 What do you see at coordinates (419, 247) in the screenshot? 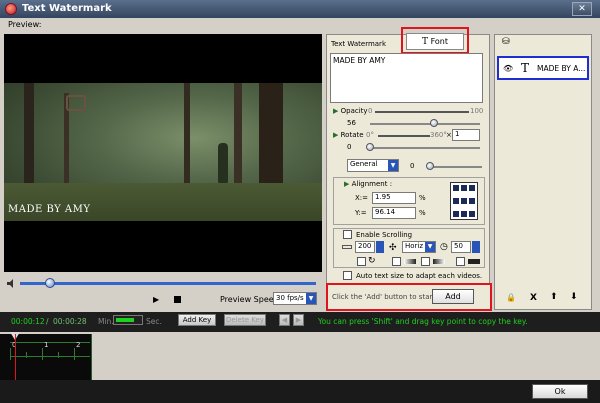
I see `scroll-direction-select: Horiz ▼` at bounding box center [419, 247].